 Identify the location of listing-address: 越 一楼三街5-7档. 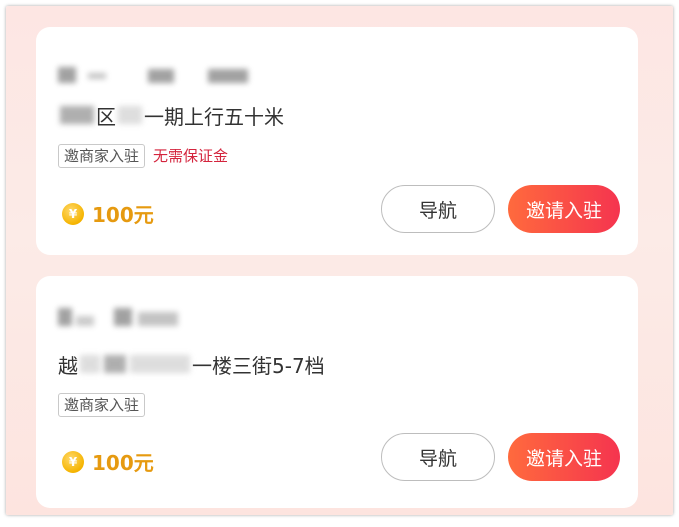
(191, 364).